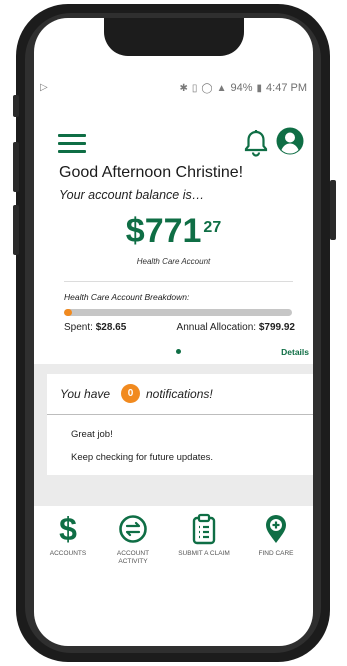  What do you see at coordinates (295, 352) in the screenshot?
I see `details-link: Details` at bounding box center [295, 352].